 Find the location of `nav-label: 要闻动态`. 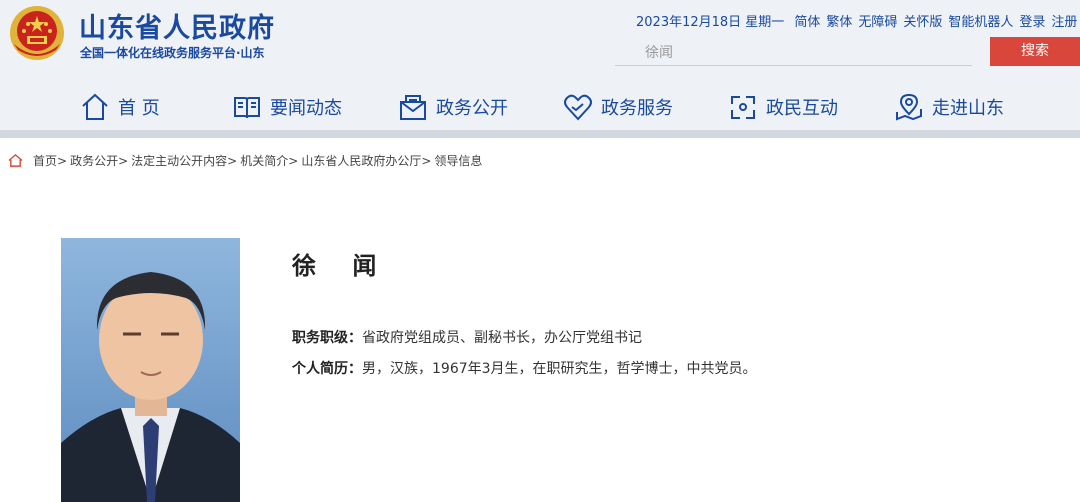

nav-label: 要闻动态 is located at coordinates (306, 108).